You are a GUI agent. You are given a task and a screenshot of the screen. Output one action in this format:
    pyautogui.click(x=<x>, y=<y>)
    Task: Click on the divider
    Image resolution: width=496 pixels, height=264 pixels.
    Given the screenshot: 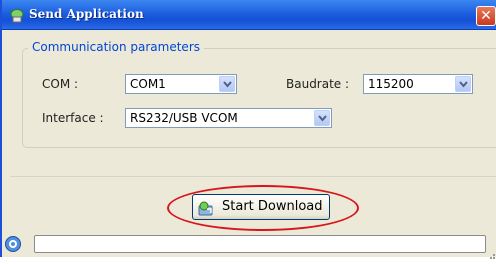 What is the action you would take?
    pyautogui.click(x=253, y=176)
    